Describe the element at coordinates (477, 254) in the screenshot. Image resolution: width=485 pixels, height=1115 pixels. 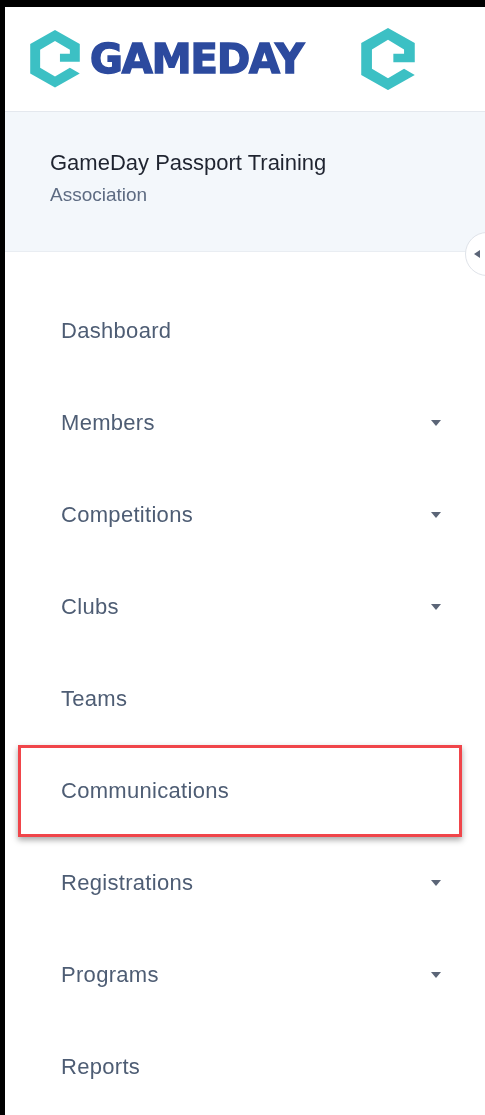
I see `left-arrow-icon` at that location.